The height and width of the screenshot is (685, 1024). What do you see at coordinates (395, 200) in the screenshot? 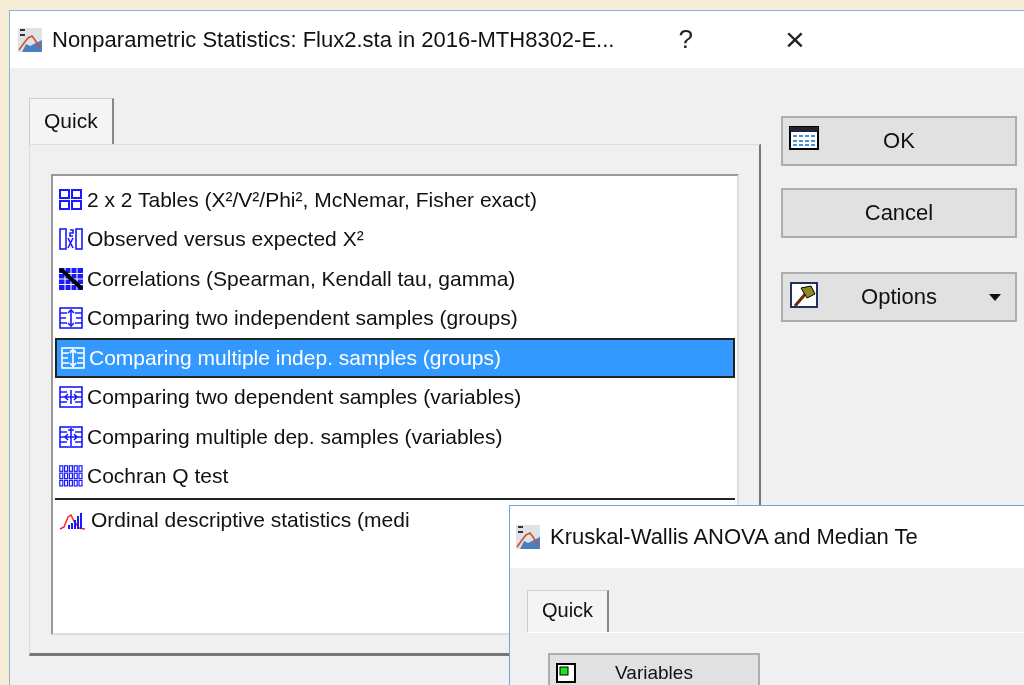
I see `list-item: 2 x 2 Tables (X²/V²/Phi², McNemar, Fisher exact)` at bounding box center [395, 200].